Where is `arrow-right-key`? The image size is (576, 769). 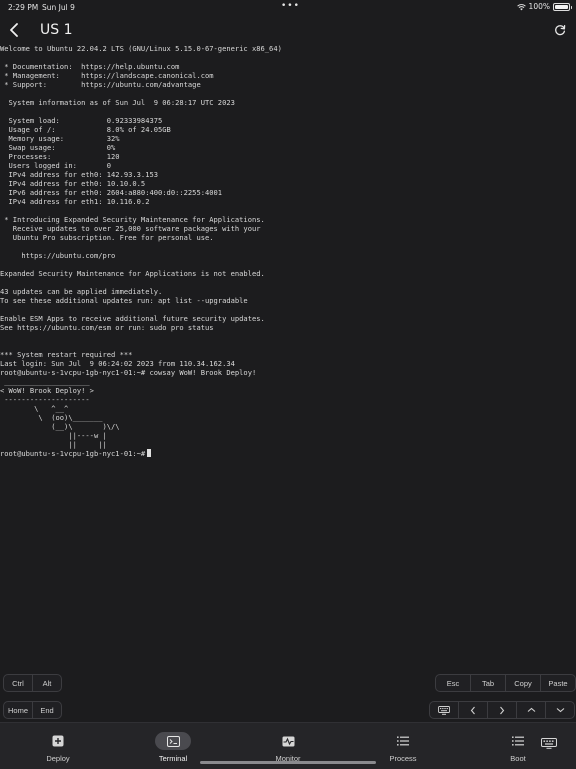
arrow-right-key is located at coordinates (502, 710).